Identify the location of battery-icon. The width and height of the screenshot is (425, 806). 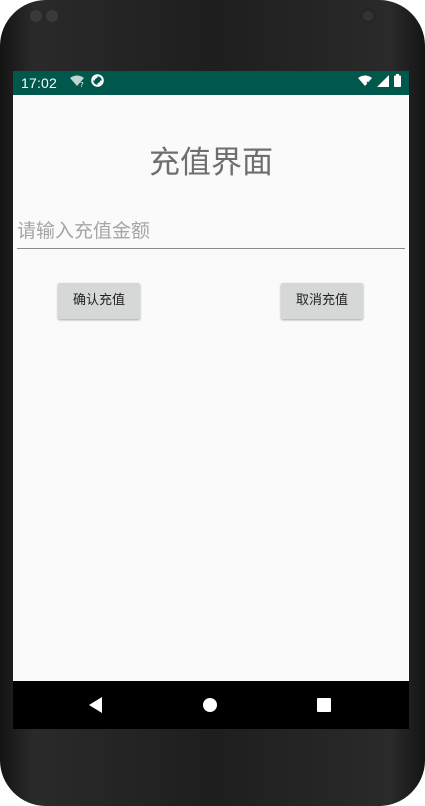
(397, 83).